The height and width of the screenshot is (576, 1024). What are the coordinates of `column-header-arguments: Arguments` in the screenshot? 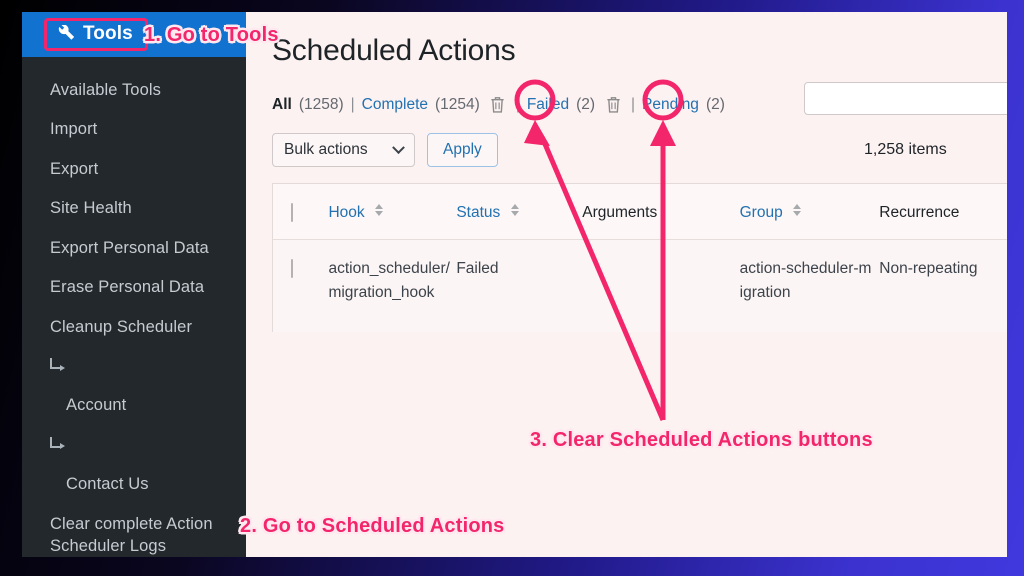 It's located at (660, 211).